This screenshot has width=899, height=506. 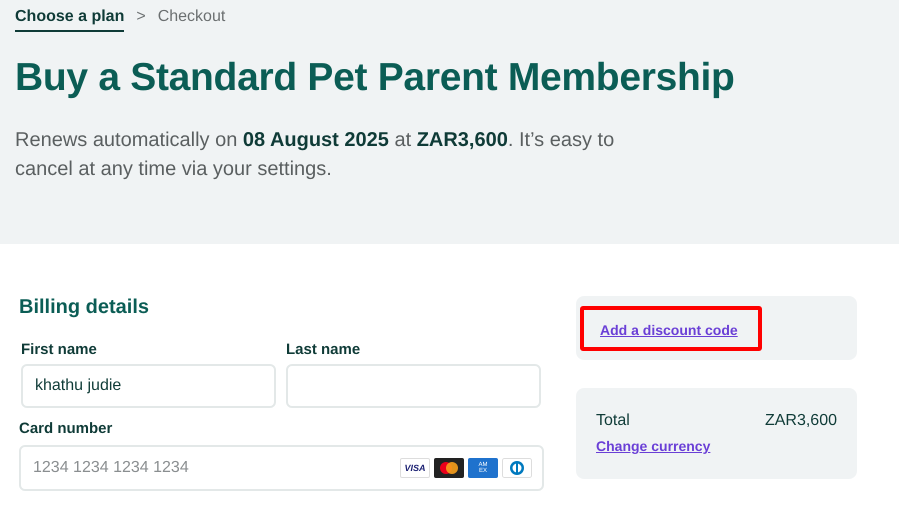 I want to click on diners-logo-icon, so click(x=517, y=468).